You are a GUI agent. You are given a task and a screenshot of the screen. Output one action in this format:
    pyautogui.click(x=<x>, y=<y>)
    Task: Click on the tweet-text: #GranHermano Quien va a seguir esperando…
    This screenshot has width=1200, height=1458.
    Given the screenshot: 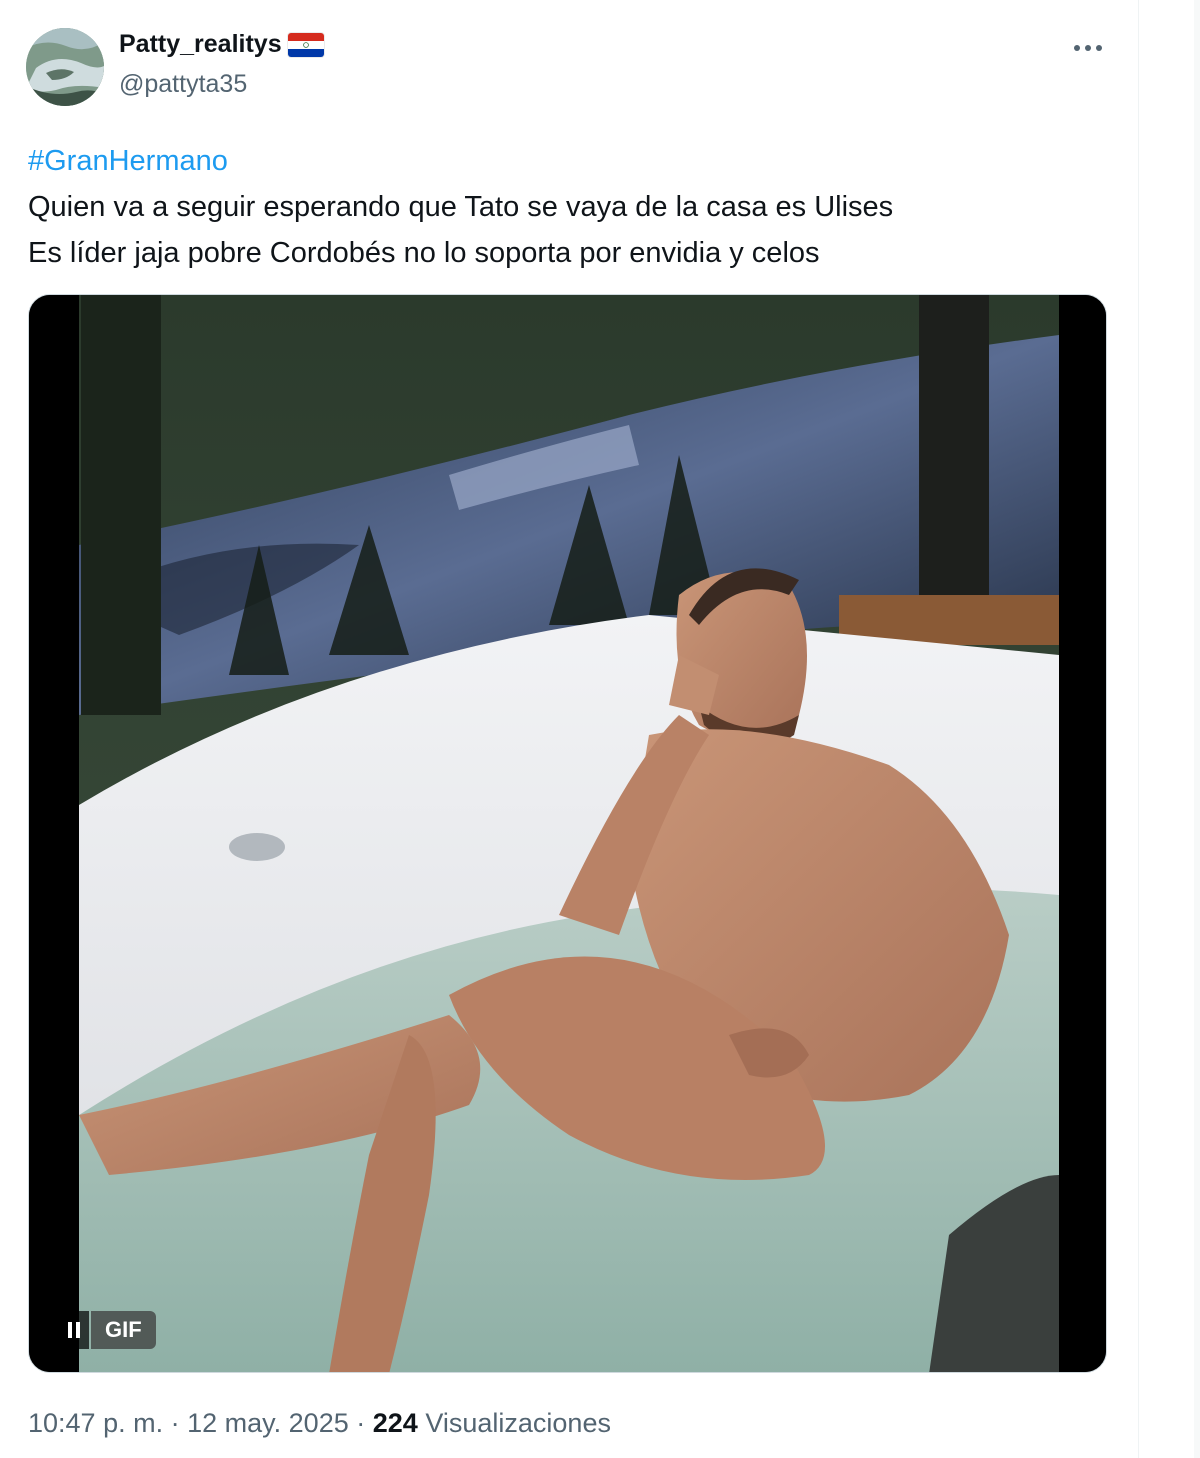 What is the action you would take?
    pyautogui.click(x=568, y=207)
    